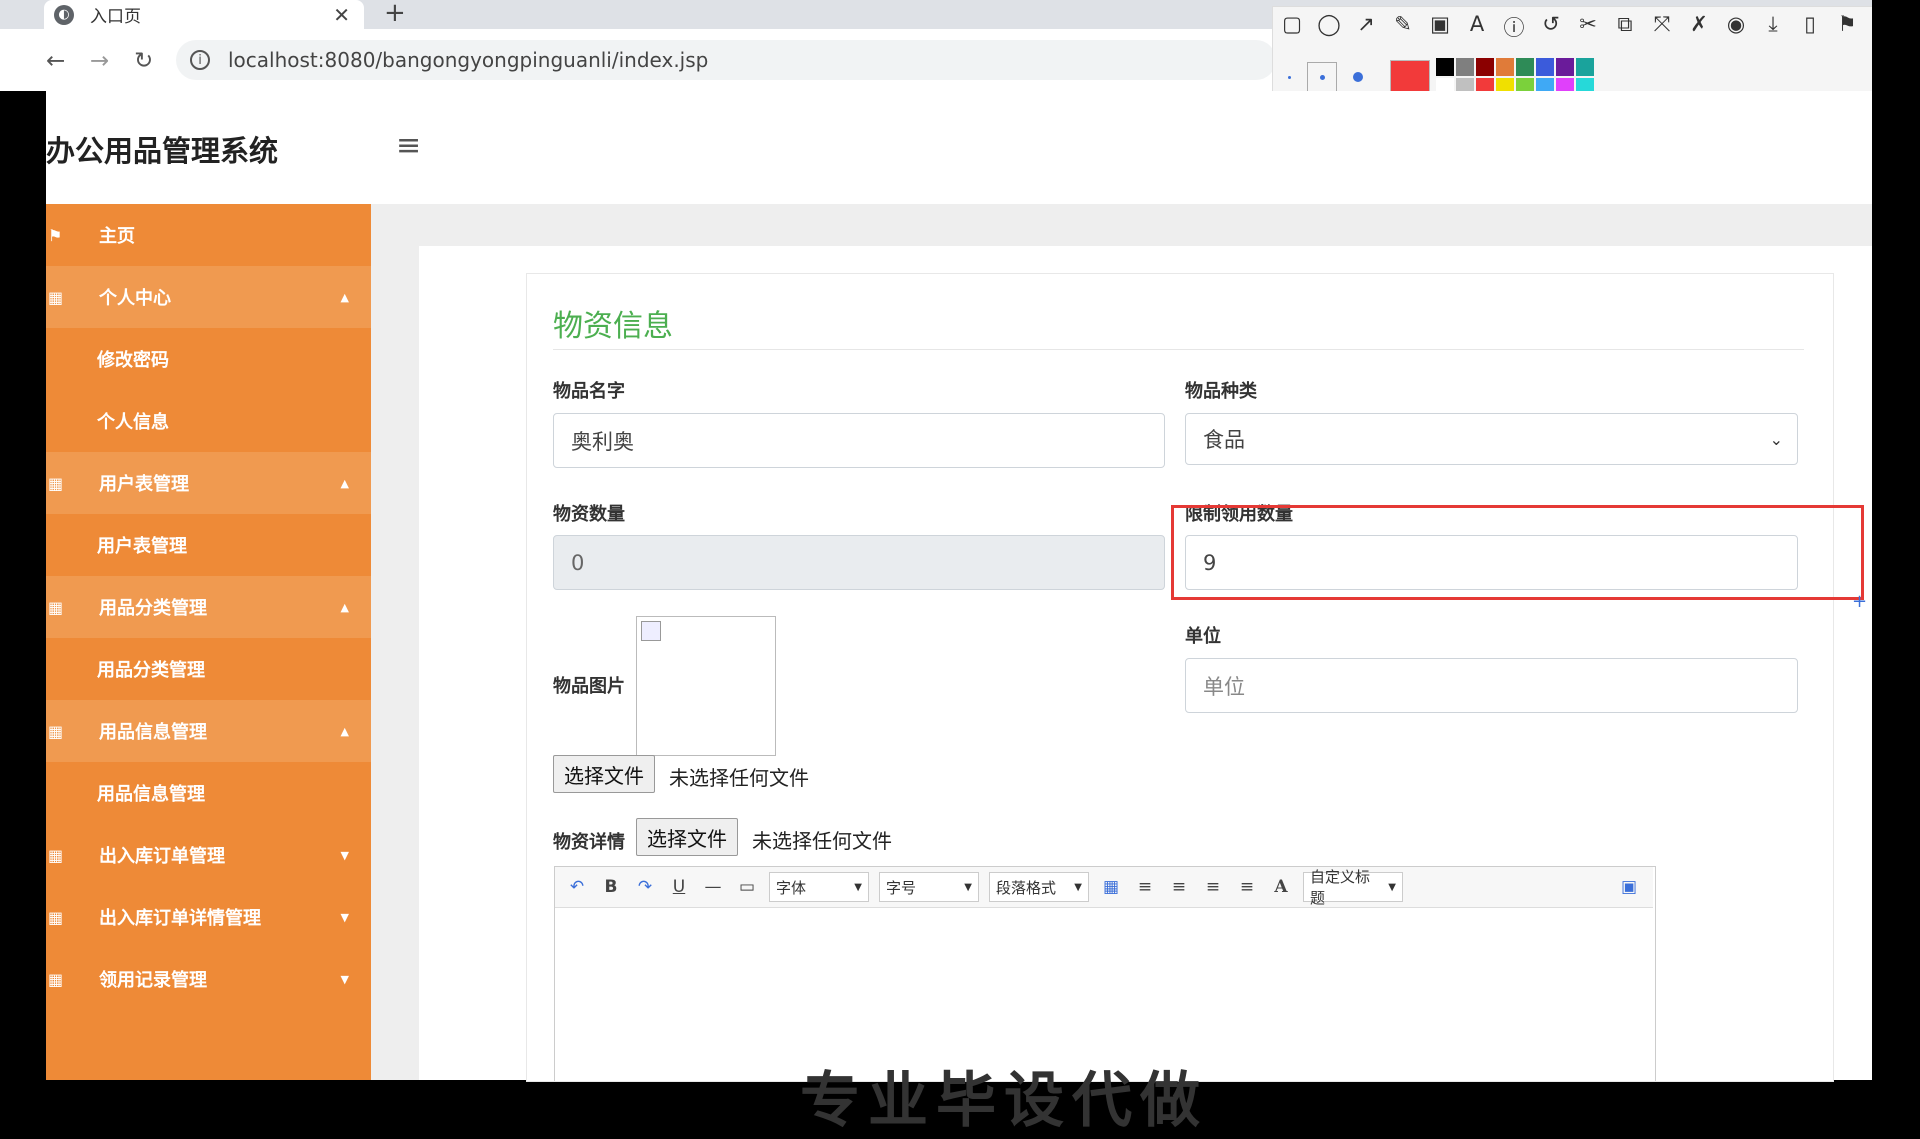  What do you see at coordinates (1491, 439) in the screenshot?
I see `category-select: 食品 ⌄` at bounding box center [1491, 439].